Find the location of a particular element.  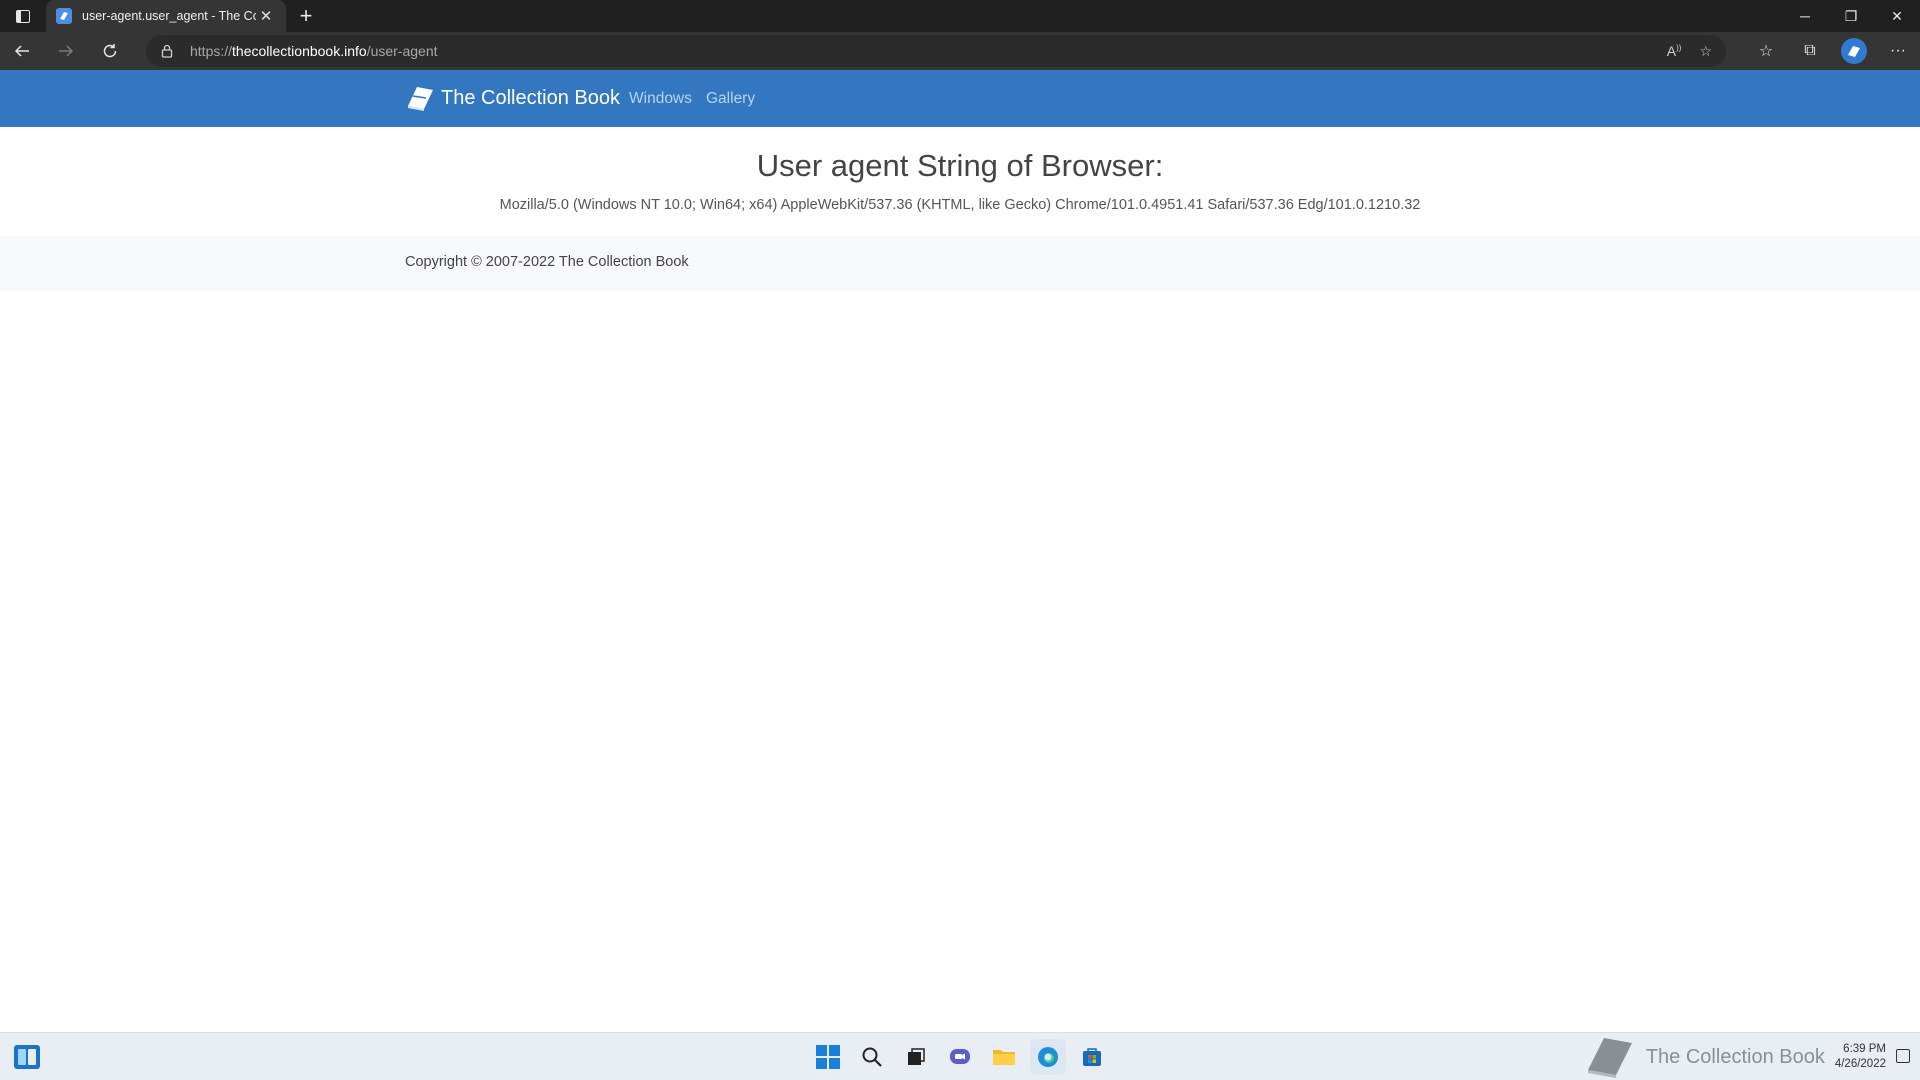

page-title: User agent String of Browser: is located at coordinates (960, 165).